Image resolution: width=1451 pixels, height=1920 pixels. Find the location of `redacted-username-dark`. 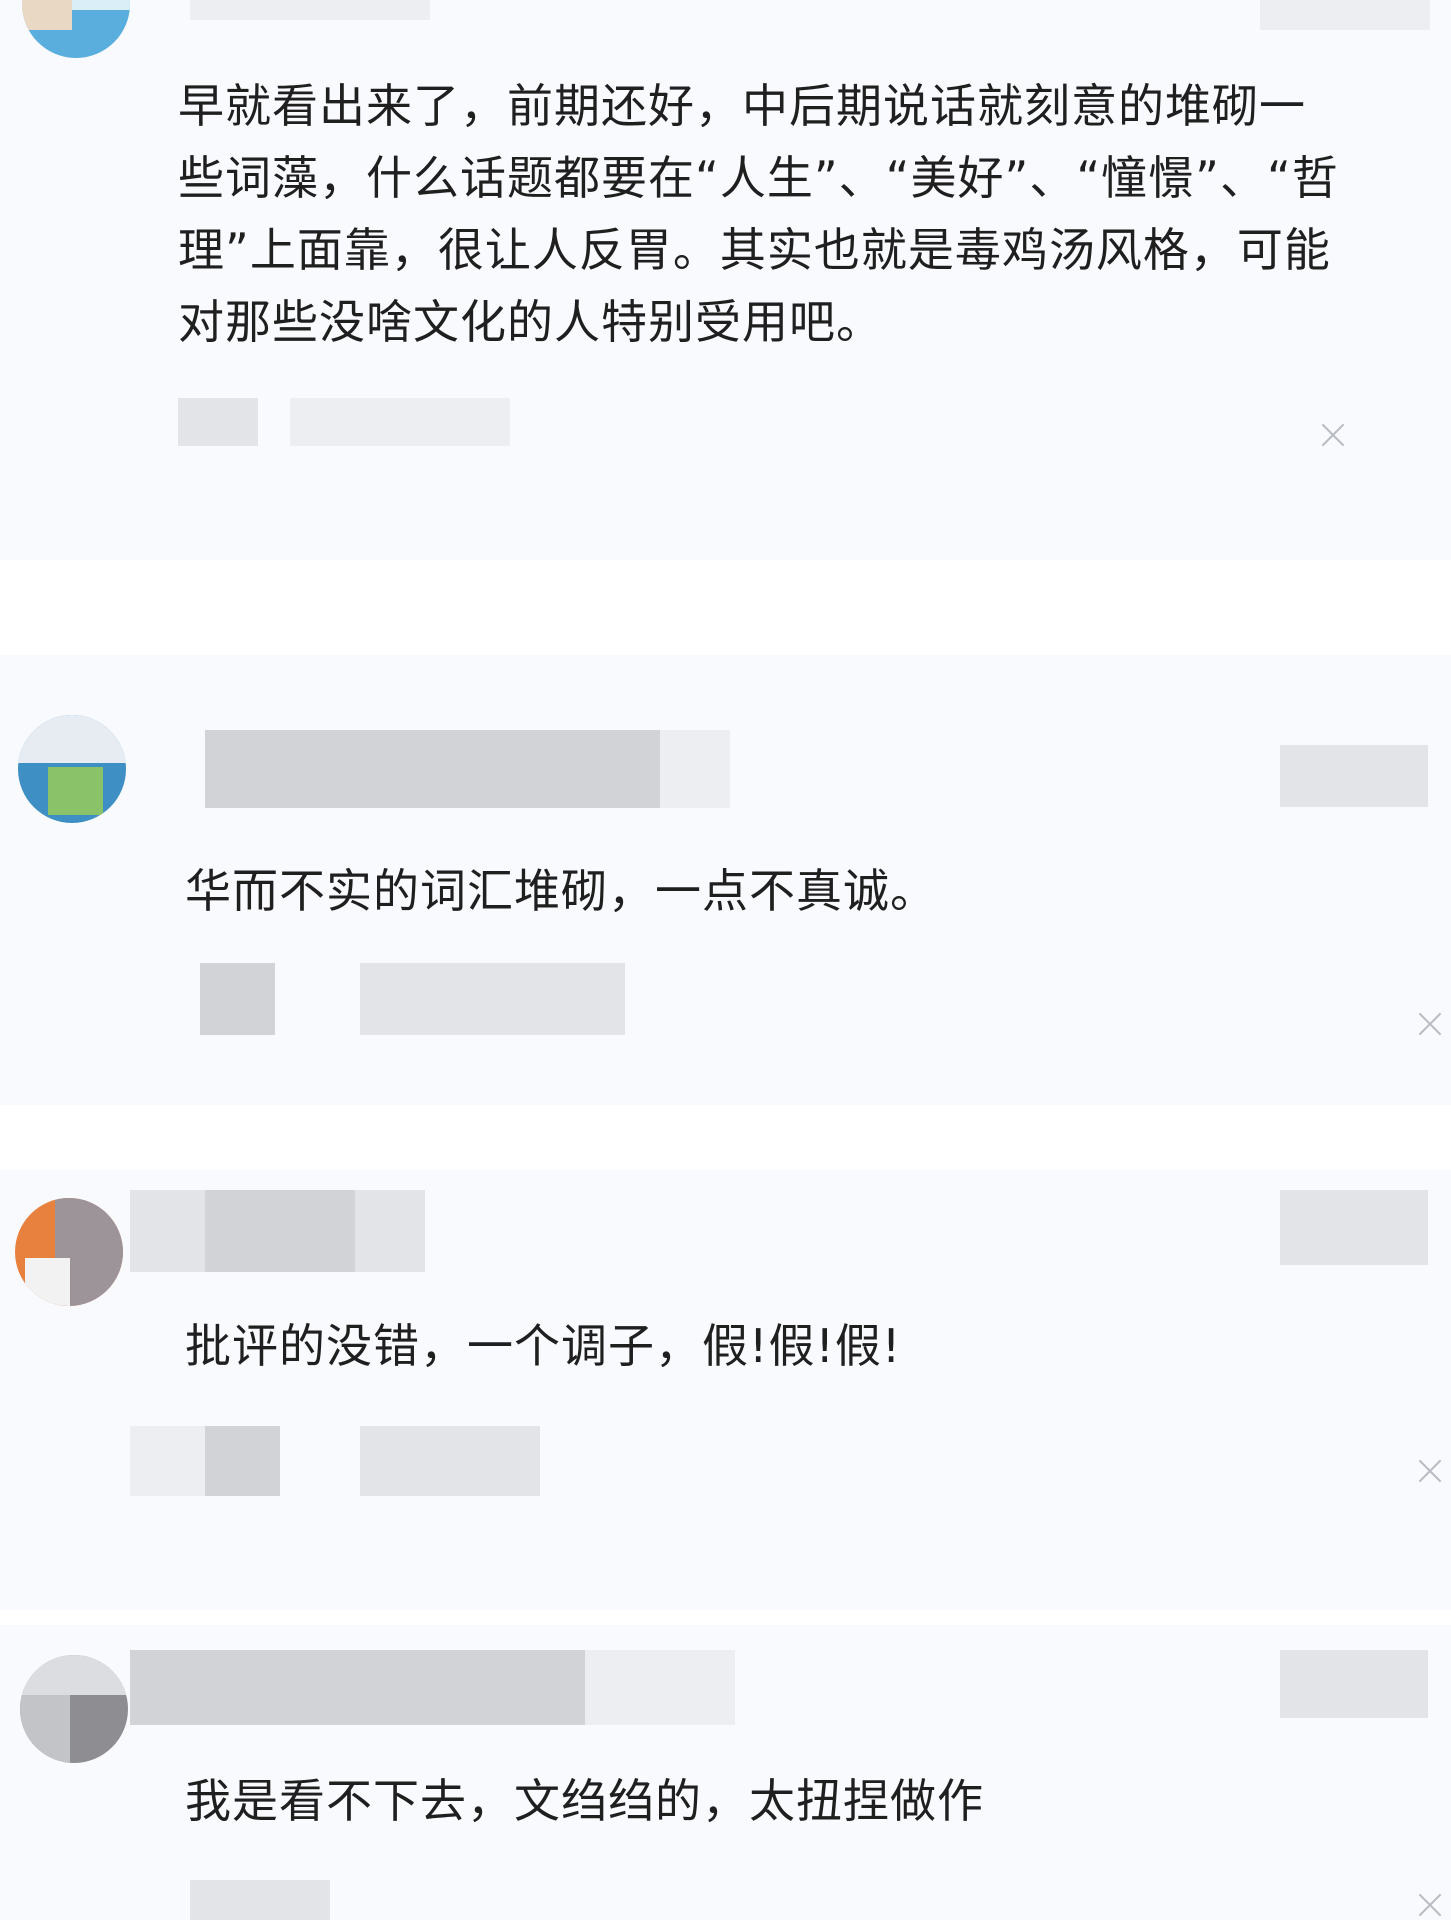

redacted-username-dark is located at coordinates (280, 1231).